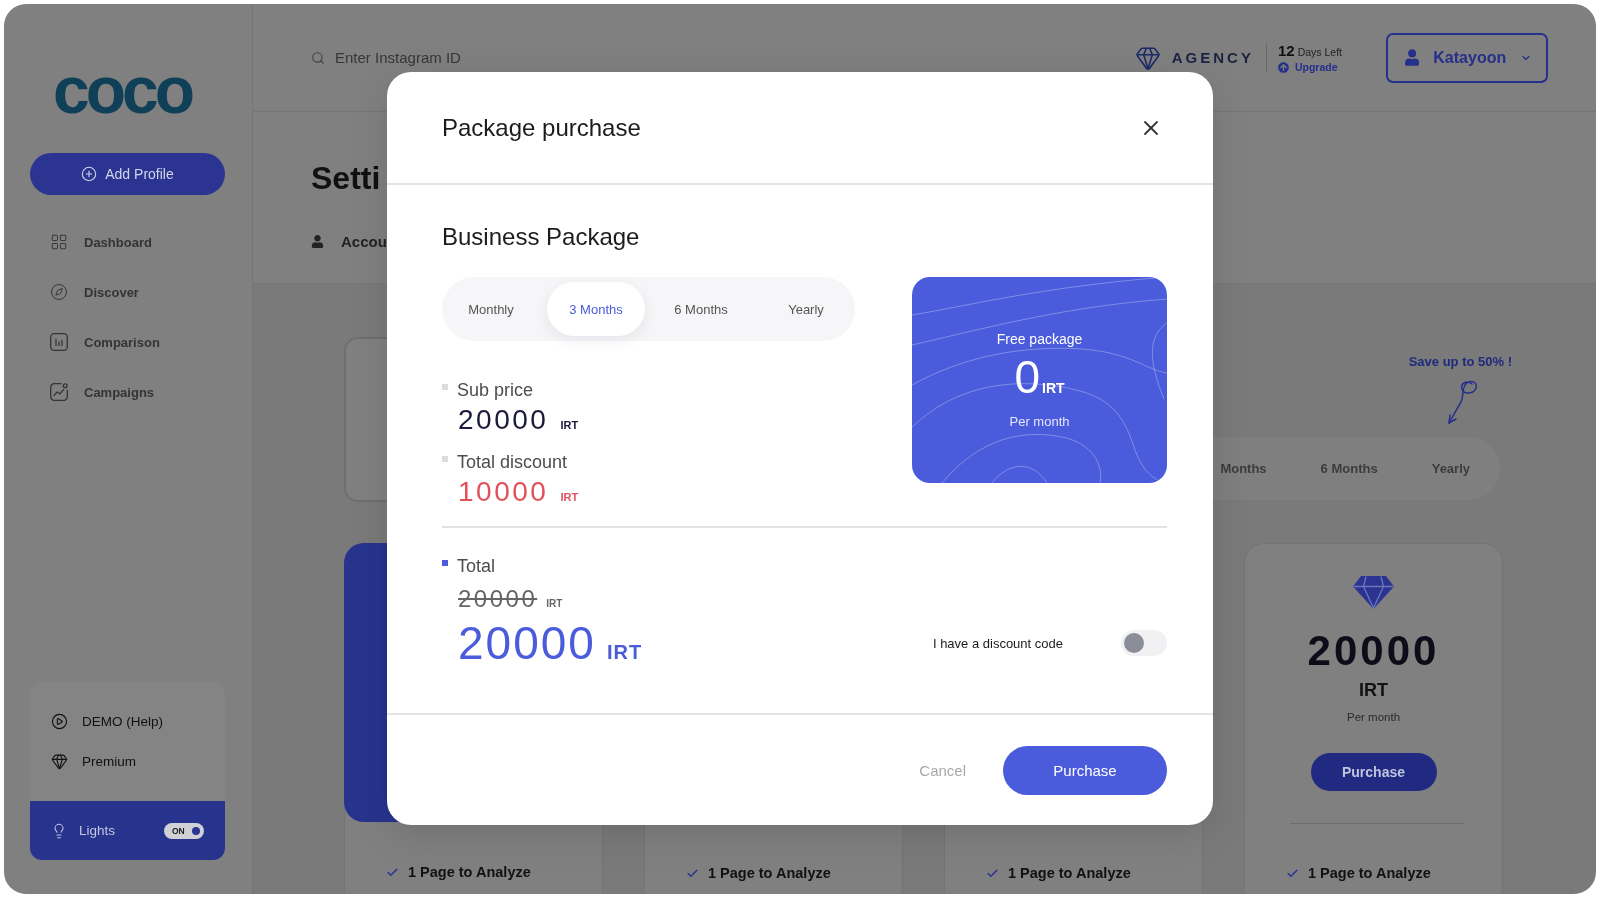 This screenshot has width=1600, height=898. I want to click on logo: coco, so click(122, 90).